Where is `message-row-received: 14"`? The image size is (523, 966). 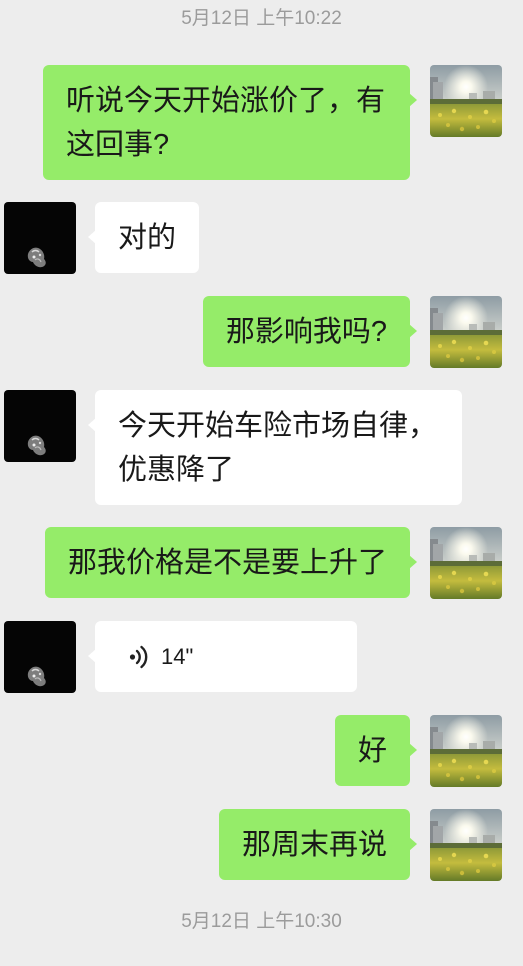 message-row-received: 14" is located at coordinates (261, 657).